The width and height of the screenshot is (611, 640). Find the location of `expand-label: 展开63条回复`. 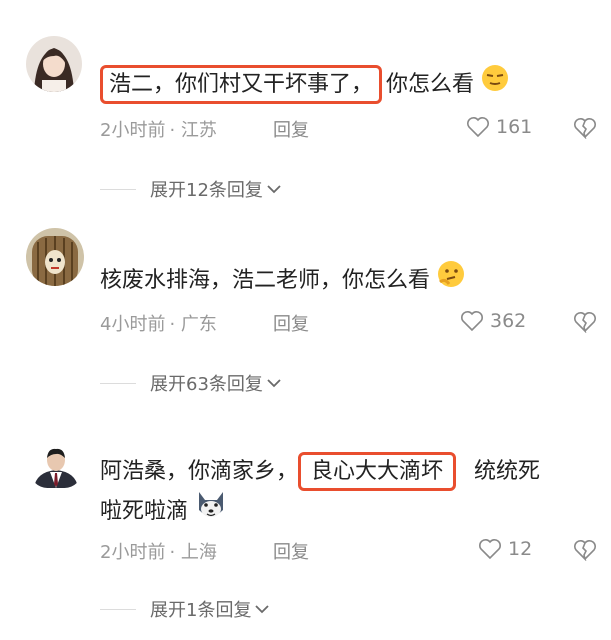

expand-label: 展开63条回复 is located at coordinates (206, 384).